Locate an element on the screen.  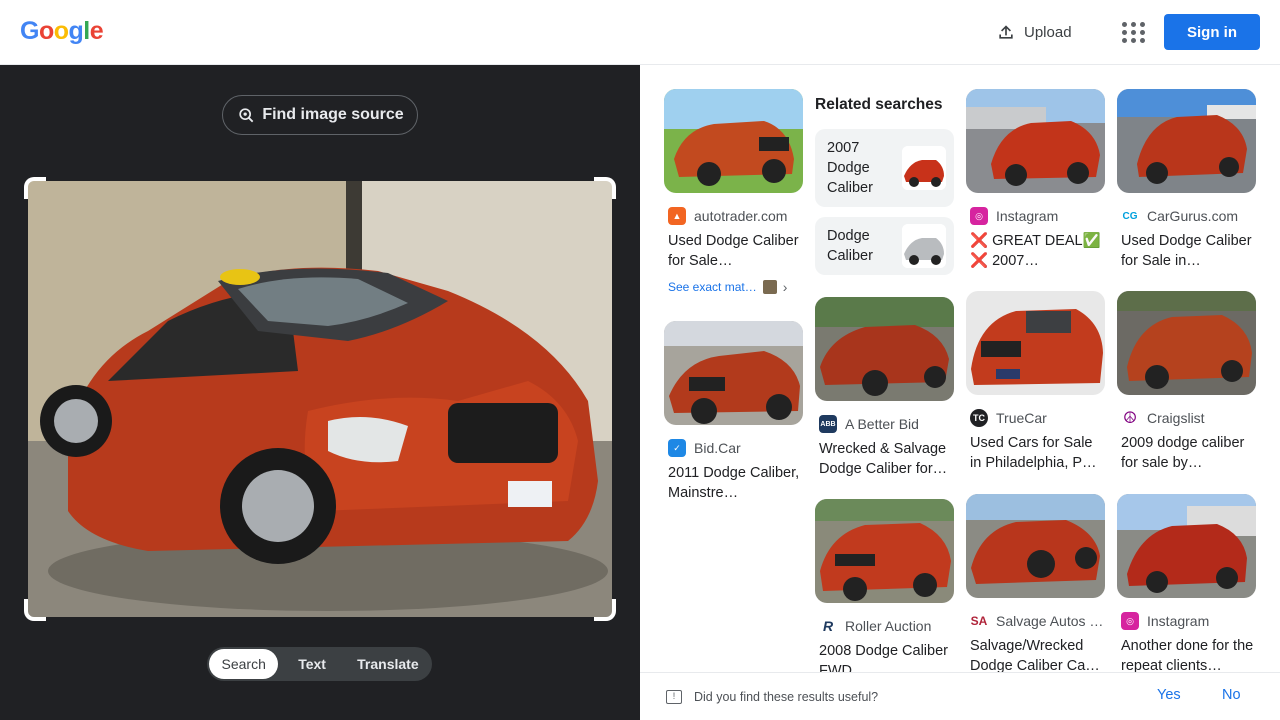
feedback-icon: ! is located at coordinates (674, 696).